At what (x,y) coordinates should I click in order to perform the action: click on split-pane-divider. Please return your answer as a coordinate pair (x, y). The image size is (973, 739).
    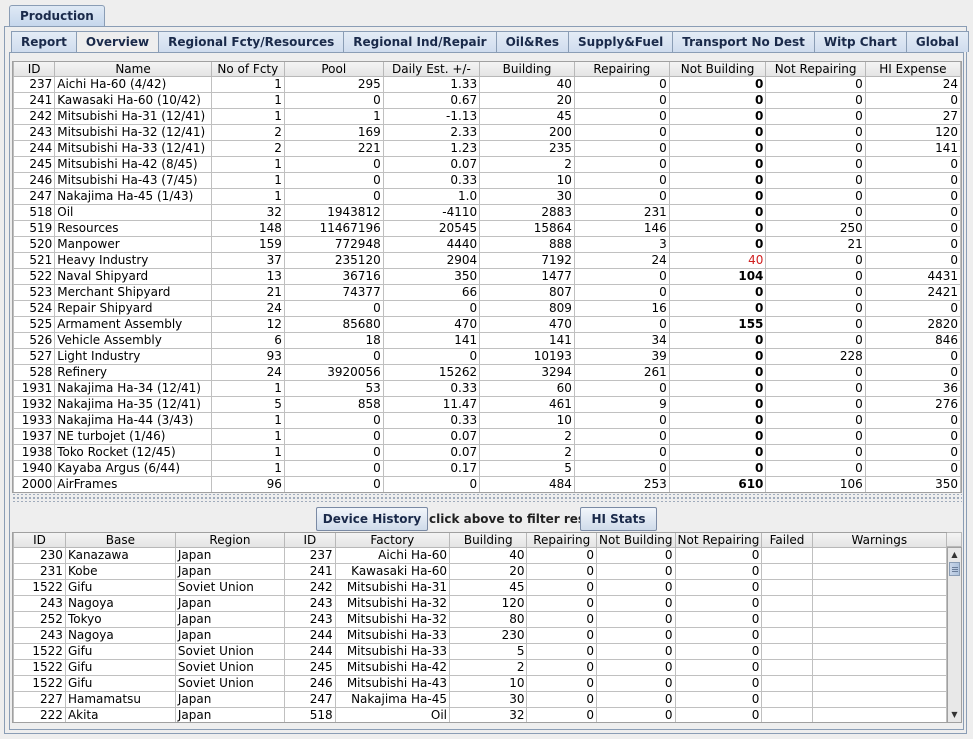
    Looking at the image, I should click on (487, 498).